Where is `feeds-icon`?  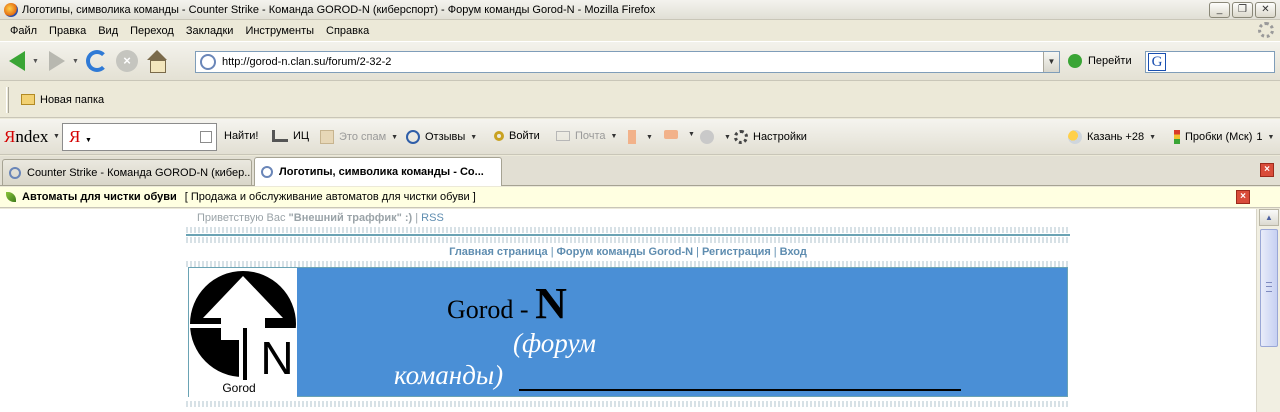
feeds-icon is located at coordinates (707, 137).